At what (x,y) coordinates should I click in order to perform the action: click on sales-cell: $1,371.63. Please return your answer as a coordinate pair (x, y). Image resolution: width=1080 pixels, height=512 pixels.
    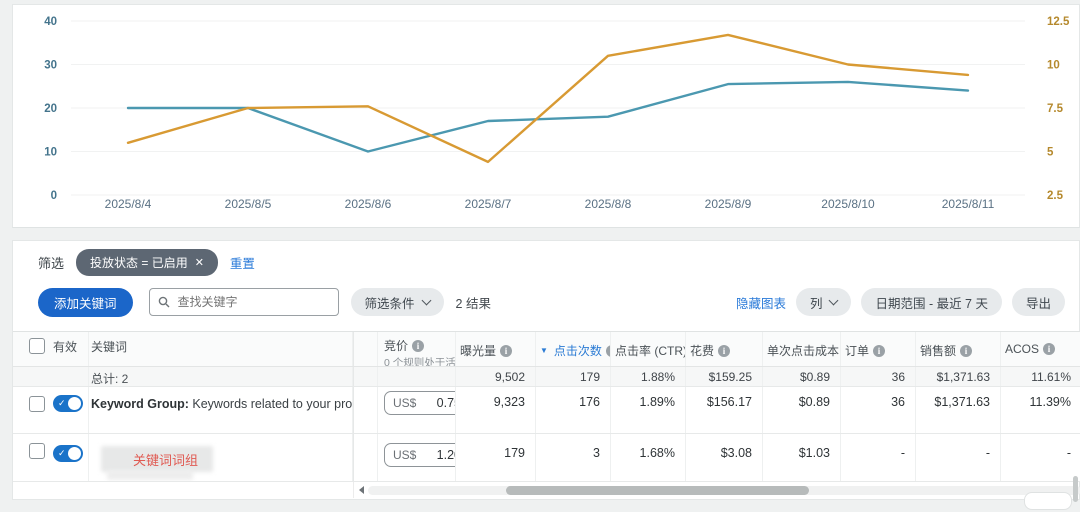
    Looking at the image, I should click on (958, 410).